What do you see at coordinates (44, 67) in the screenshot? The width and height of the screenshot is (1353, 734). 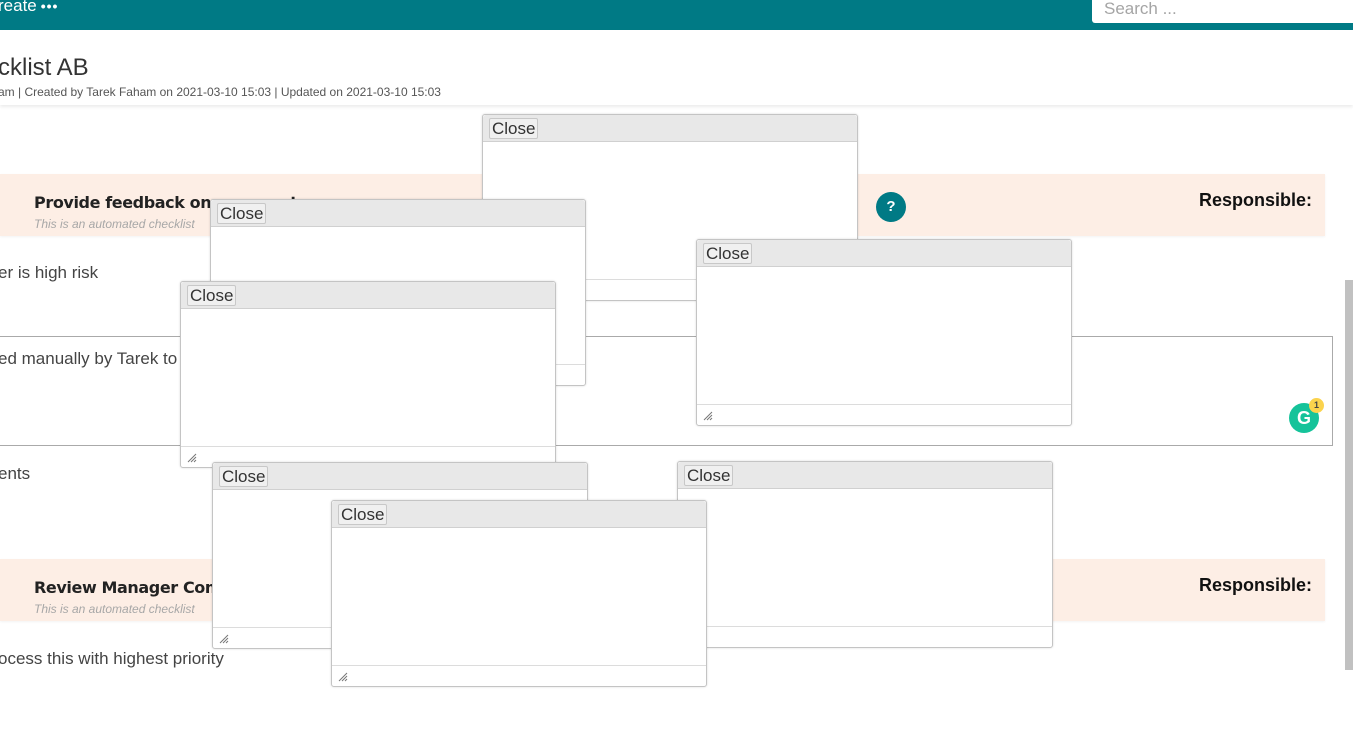 I see `page-title: cklist AB` at bounding box center [44, 67].